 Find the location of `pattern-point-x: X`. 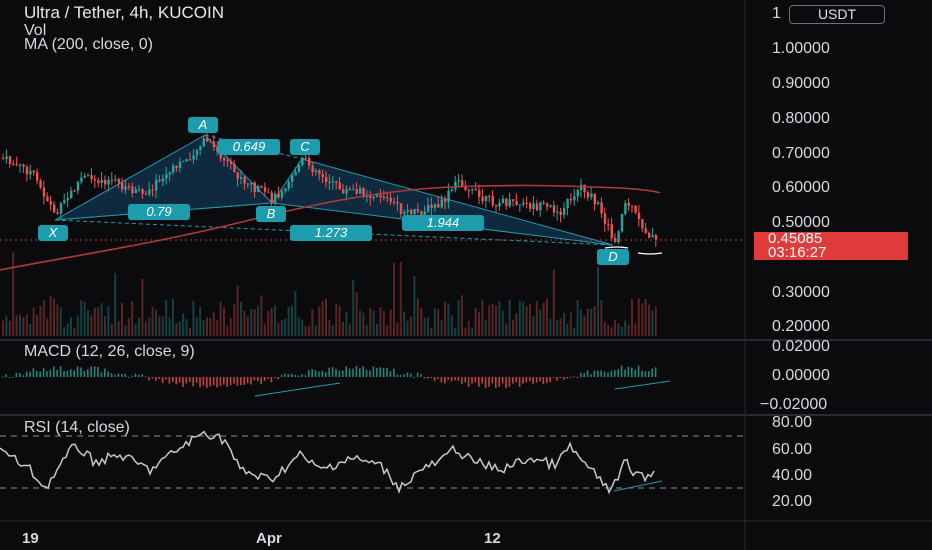

pattern-point-x: X is located at coordinates (53, 233).